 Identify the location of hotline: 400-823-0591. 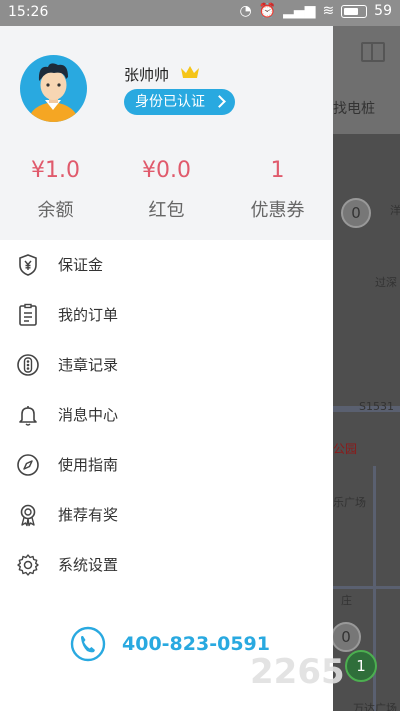
(170, 644).